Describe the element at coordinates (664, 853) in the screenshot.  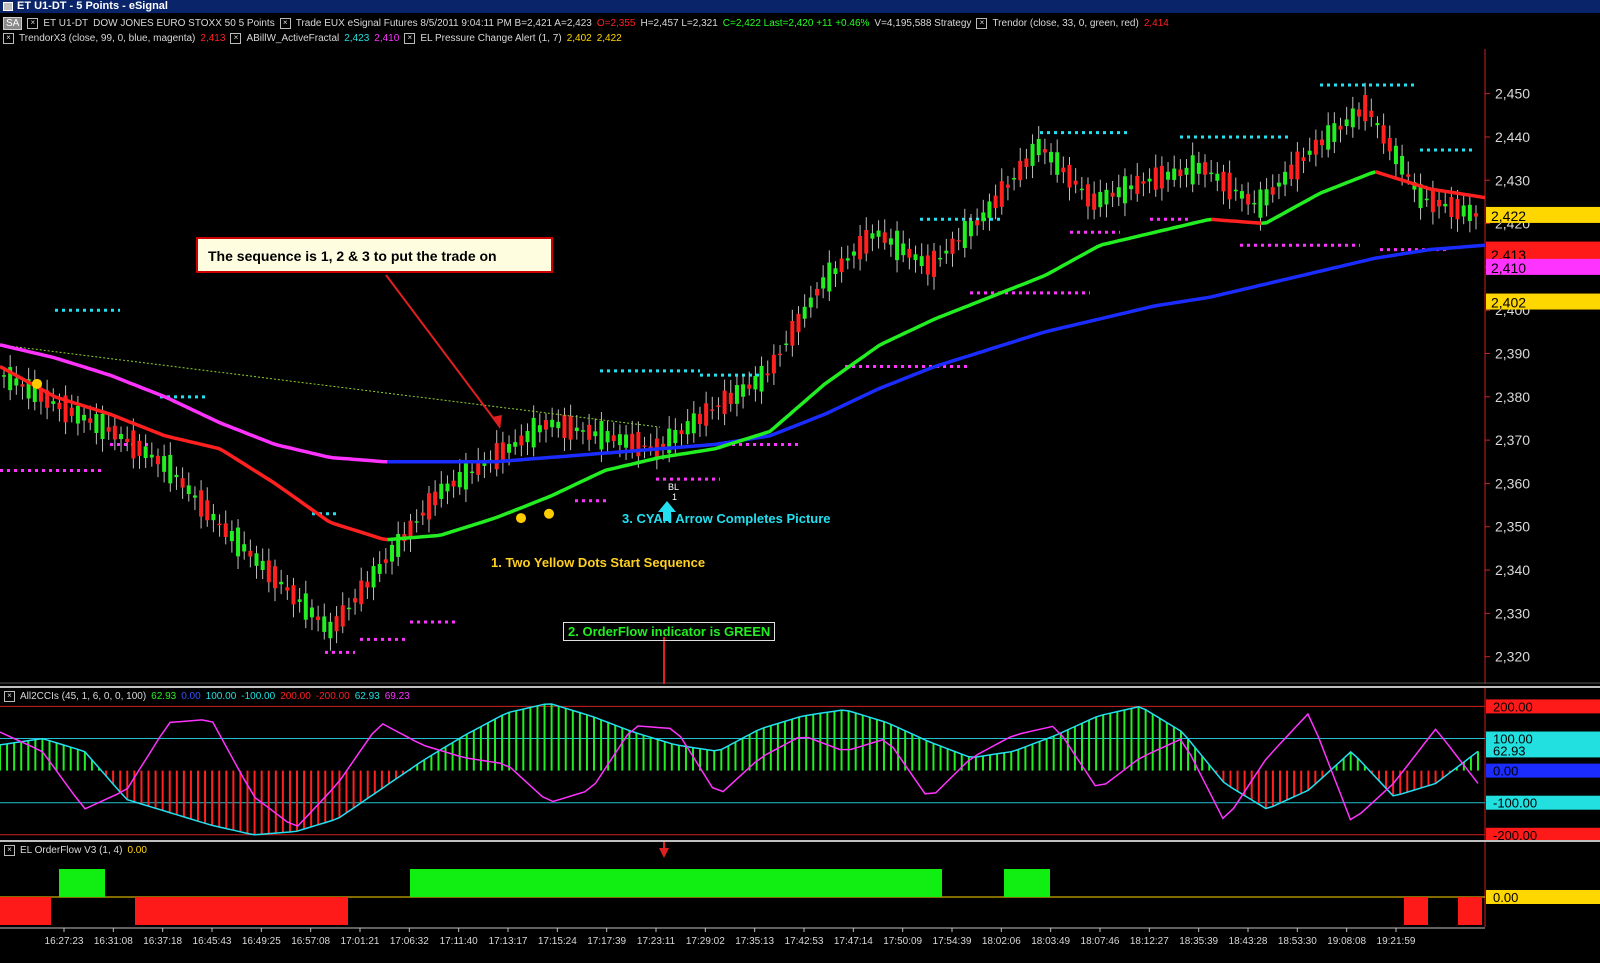
I see `step2-arrow-head` at that location.